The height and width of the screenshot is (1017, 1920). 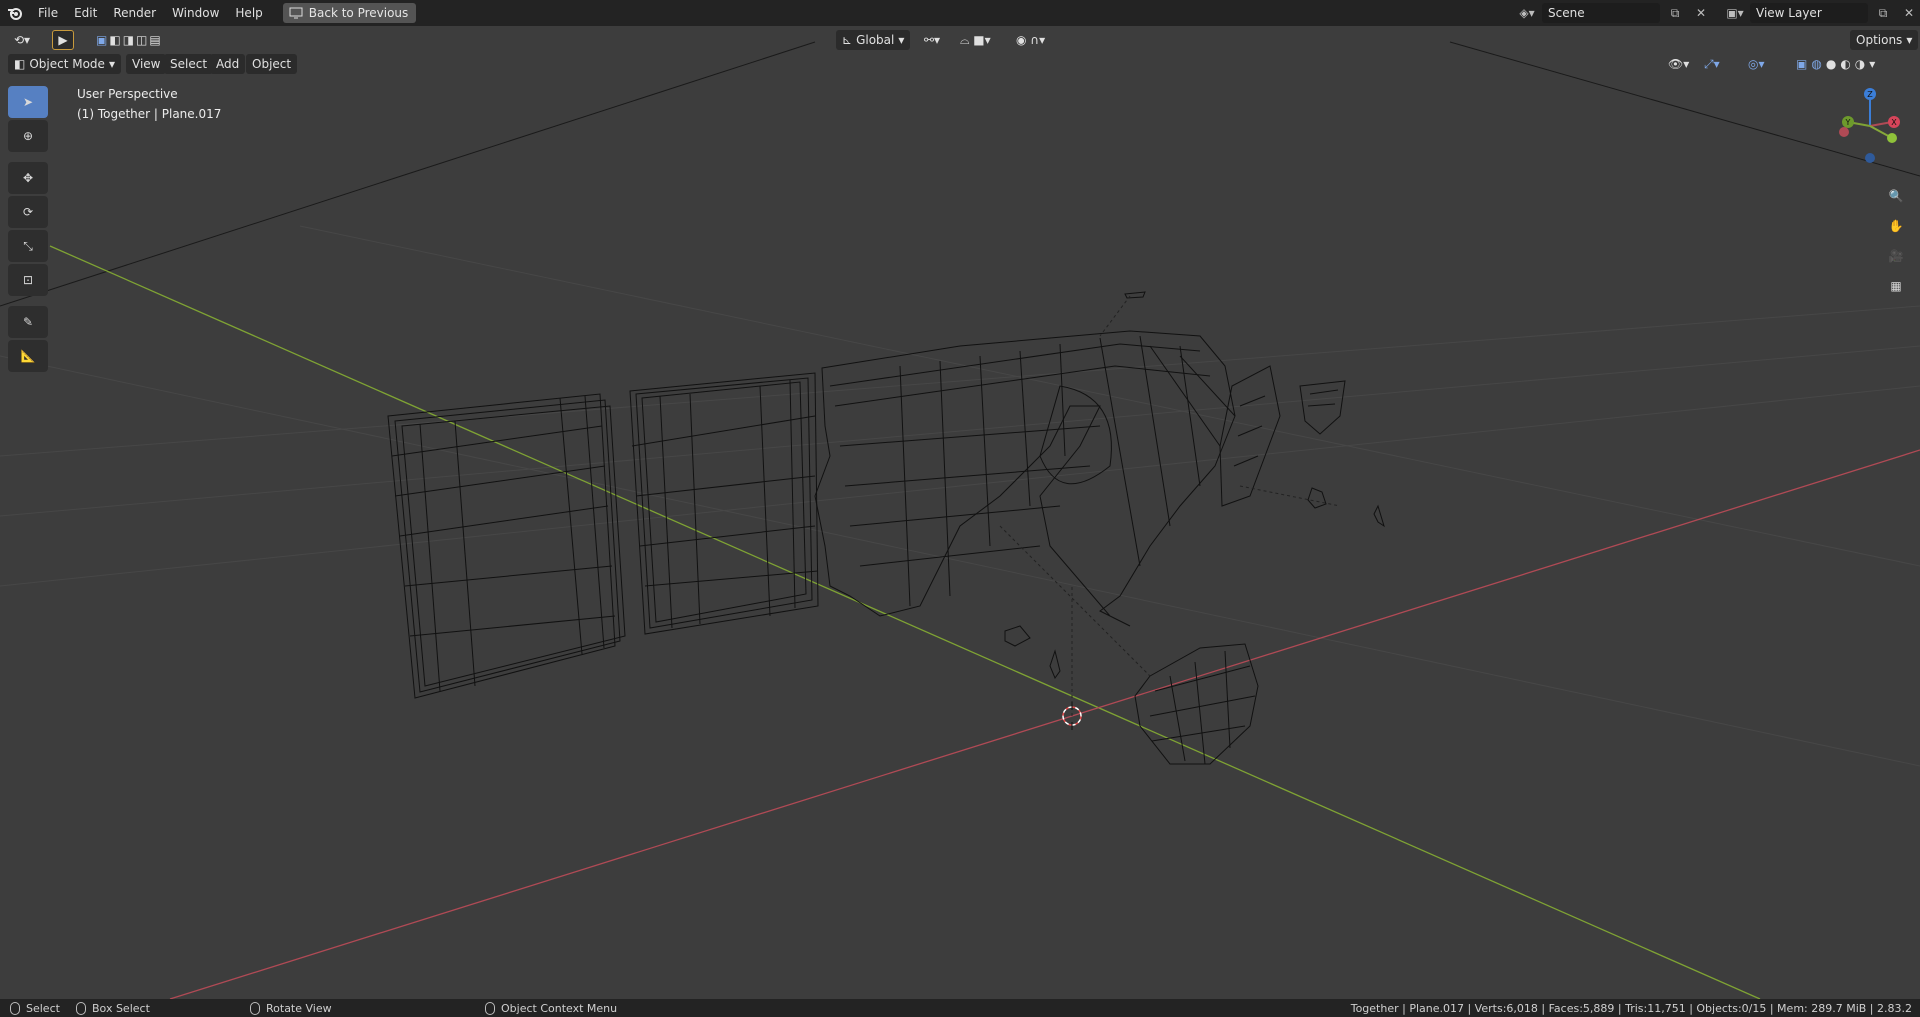 What do you see at coordinates (1844, 132) in the screenshot?
I see `neg-x-axis-icon` at bounding box center [1844, 132].